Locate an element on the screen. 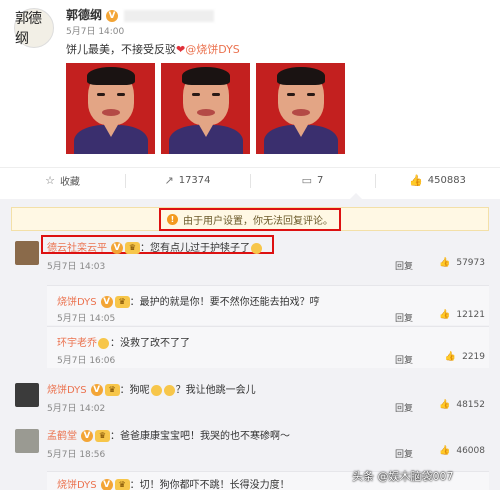  comment-like-button: 👍 2219 is located at coordinates (465, 357).